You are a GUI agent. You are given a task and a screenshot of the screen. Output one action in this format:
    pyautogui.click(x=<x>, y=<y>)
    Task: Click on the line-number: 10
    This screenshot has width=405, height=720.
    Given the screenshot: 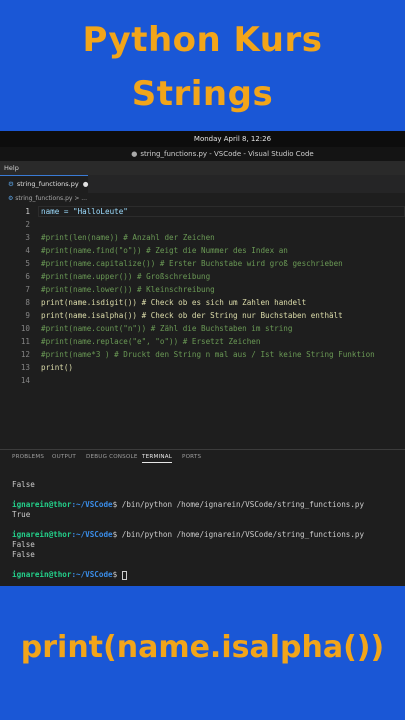 What is the action you would take?
    pyautogui.click(x=25, y=328)
    